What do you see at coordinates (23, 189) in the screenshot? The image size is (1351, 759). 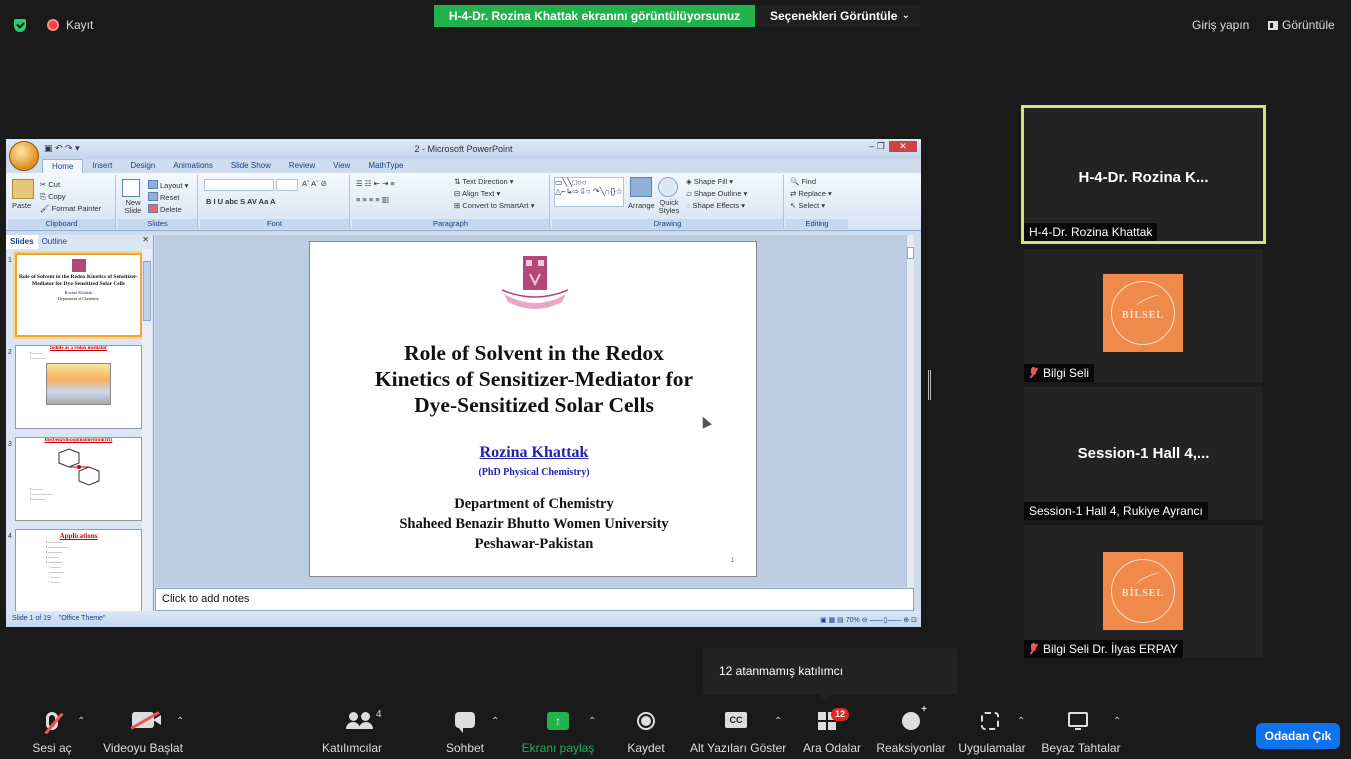 I see `paste-icon` at bounding box center [23, 189].